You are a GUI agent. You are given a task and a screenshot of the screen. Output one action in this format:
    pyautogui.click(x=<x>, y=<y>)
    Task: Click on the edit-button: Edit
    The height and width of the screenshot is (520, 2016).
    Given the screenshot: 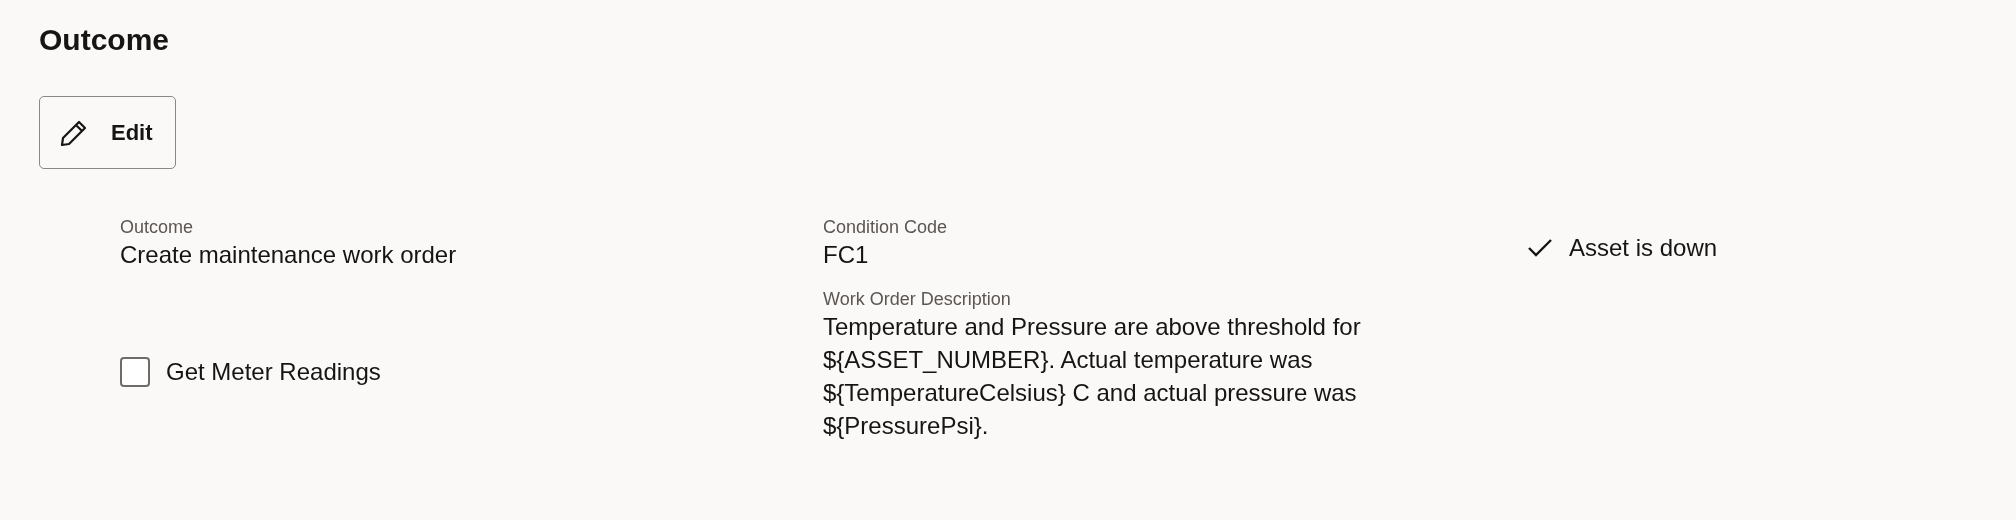 What is the action you would take?
    pyautogui.click(x=107, y=132)
    